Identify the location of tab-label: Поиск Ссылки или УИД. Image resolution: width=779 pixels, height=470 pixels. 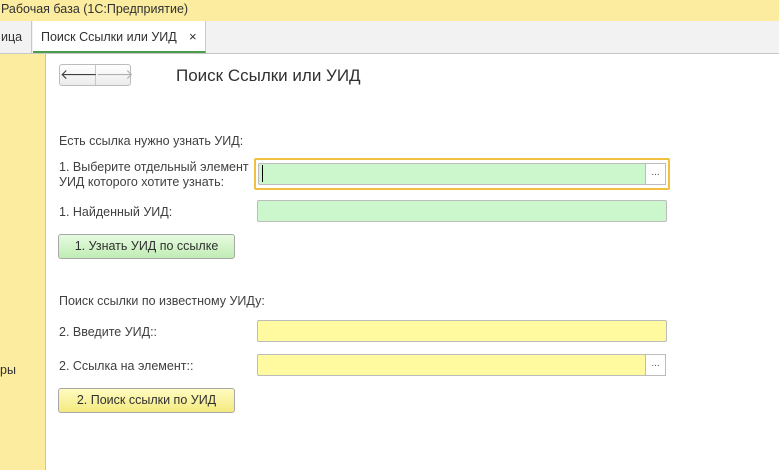
(109, 37).